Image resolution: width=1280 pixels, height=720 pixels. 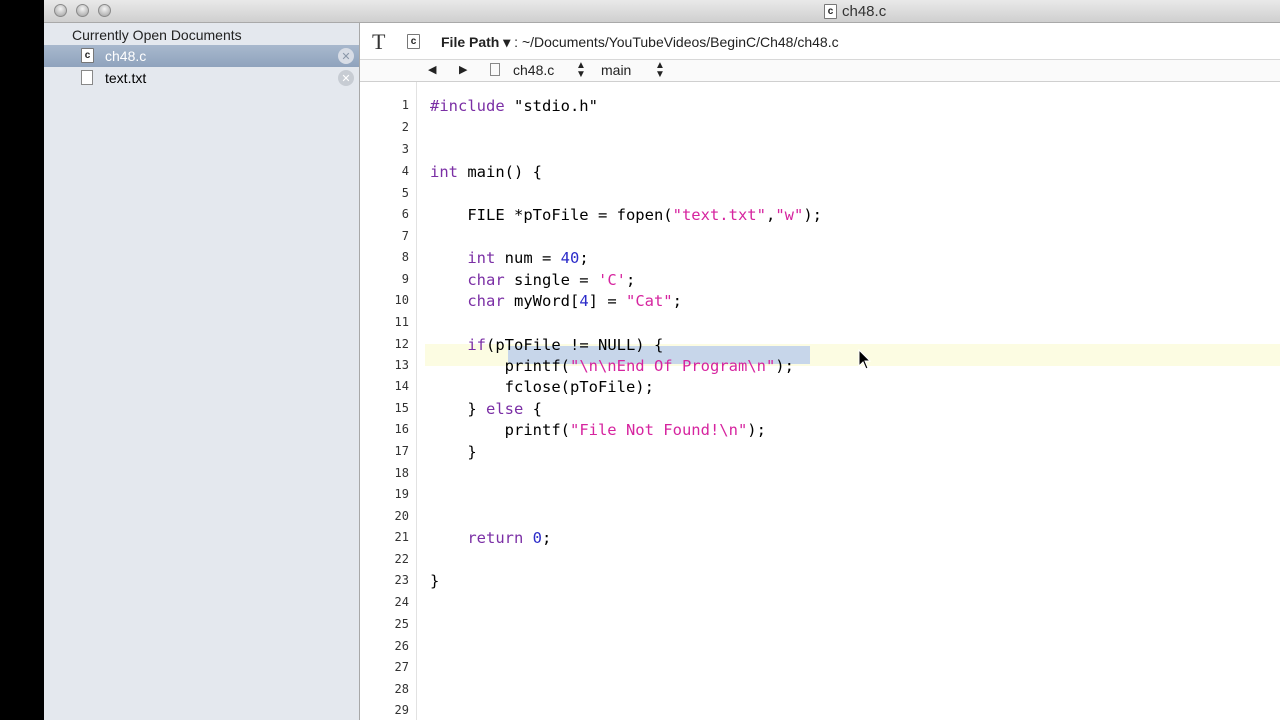 I want to click on minimize-window-button, so click(x=82, y=10).